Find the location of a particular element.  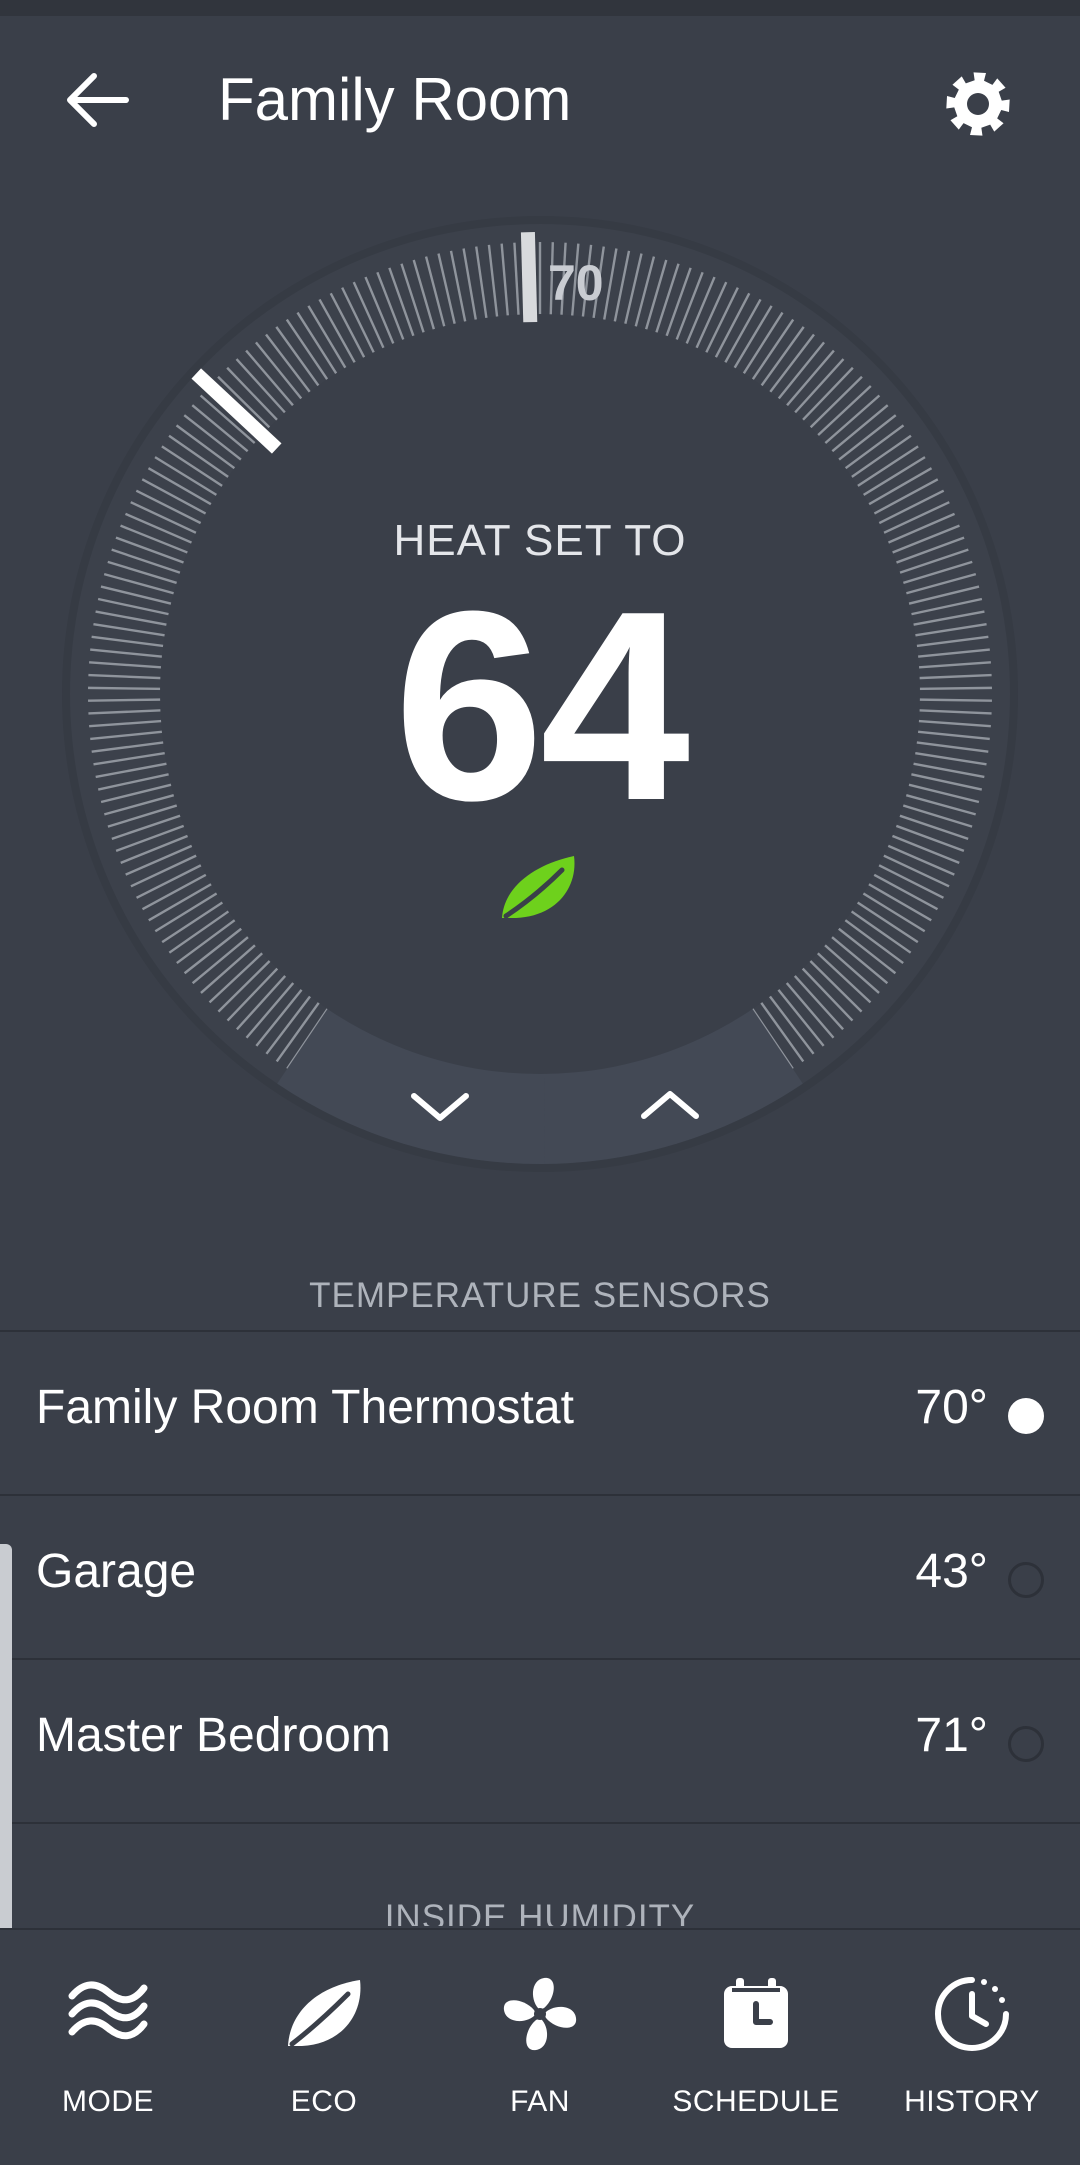

sensor-name: Garage is located at coordinates (116, 1571).